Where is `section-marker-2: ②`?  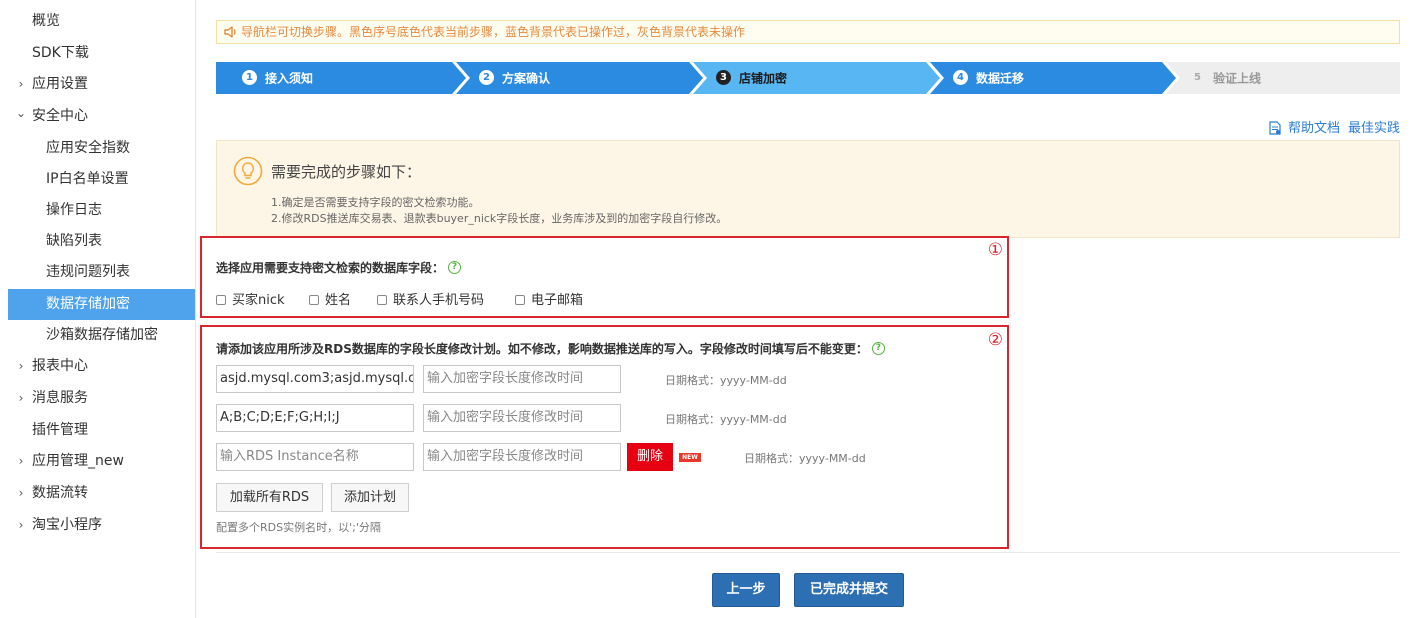 section-marker-2: ② is located at coordinates (995, 340).